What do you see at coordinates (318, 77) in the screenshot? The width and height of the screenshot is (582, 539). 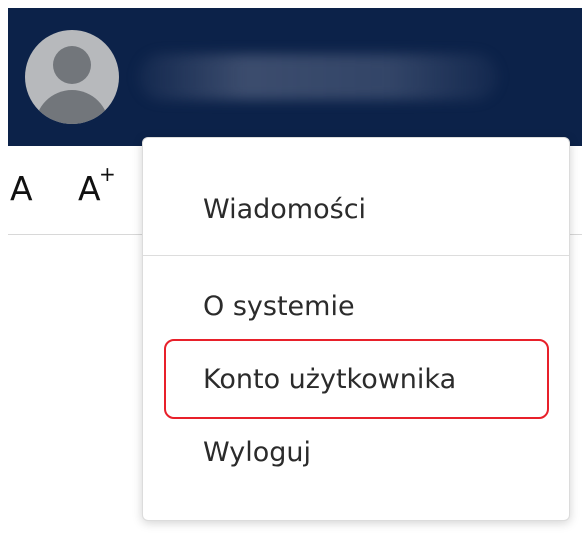 I see `user-name-blurred` at bounding box center [318, 77].